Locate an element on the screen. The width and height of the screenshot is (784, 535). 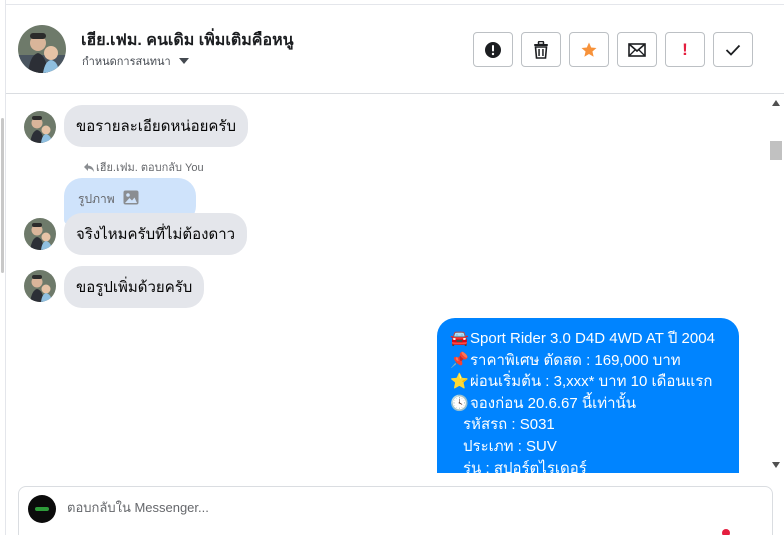
star-button is located at coordinates (589, 49).